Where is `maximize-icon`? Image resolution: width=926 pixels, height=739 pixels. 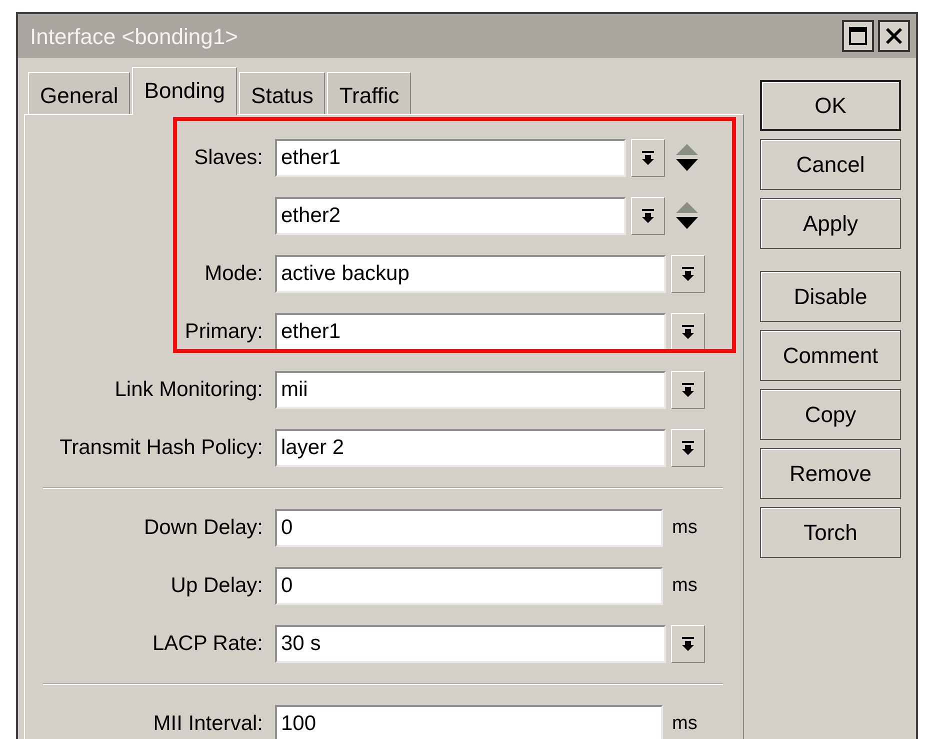
maximize-icon is located at coordinates (858, 36).